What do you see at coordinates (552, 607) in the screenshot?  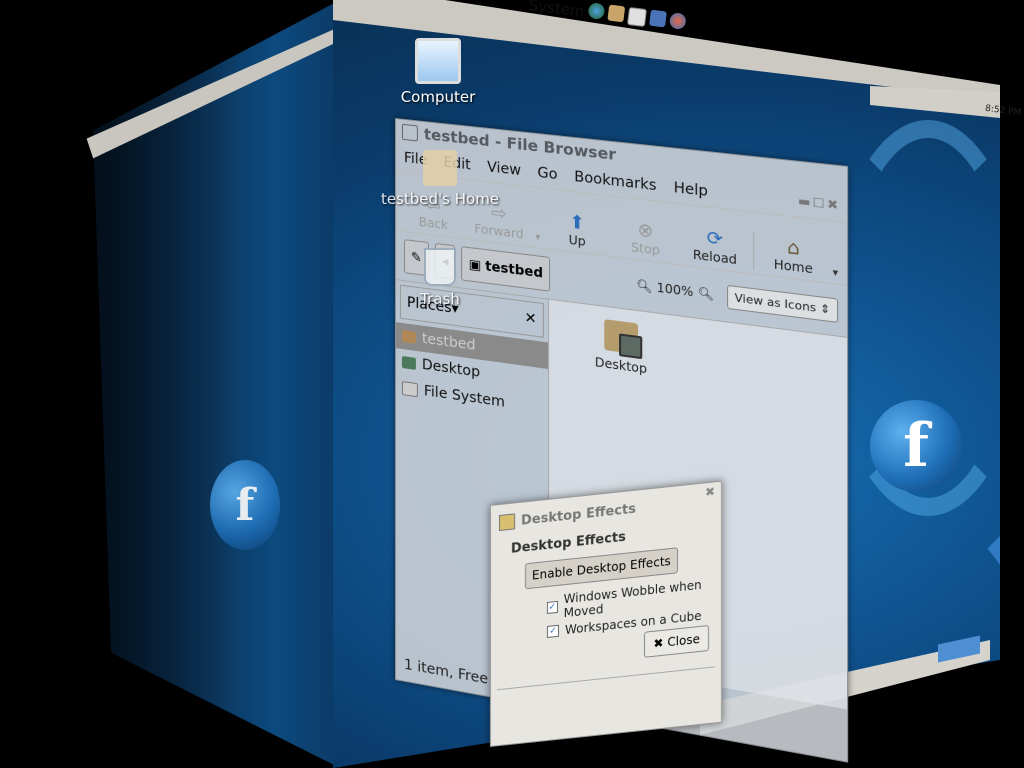 I see `wobble-checkbox: ✓` at bounding box center [552, 607].